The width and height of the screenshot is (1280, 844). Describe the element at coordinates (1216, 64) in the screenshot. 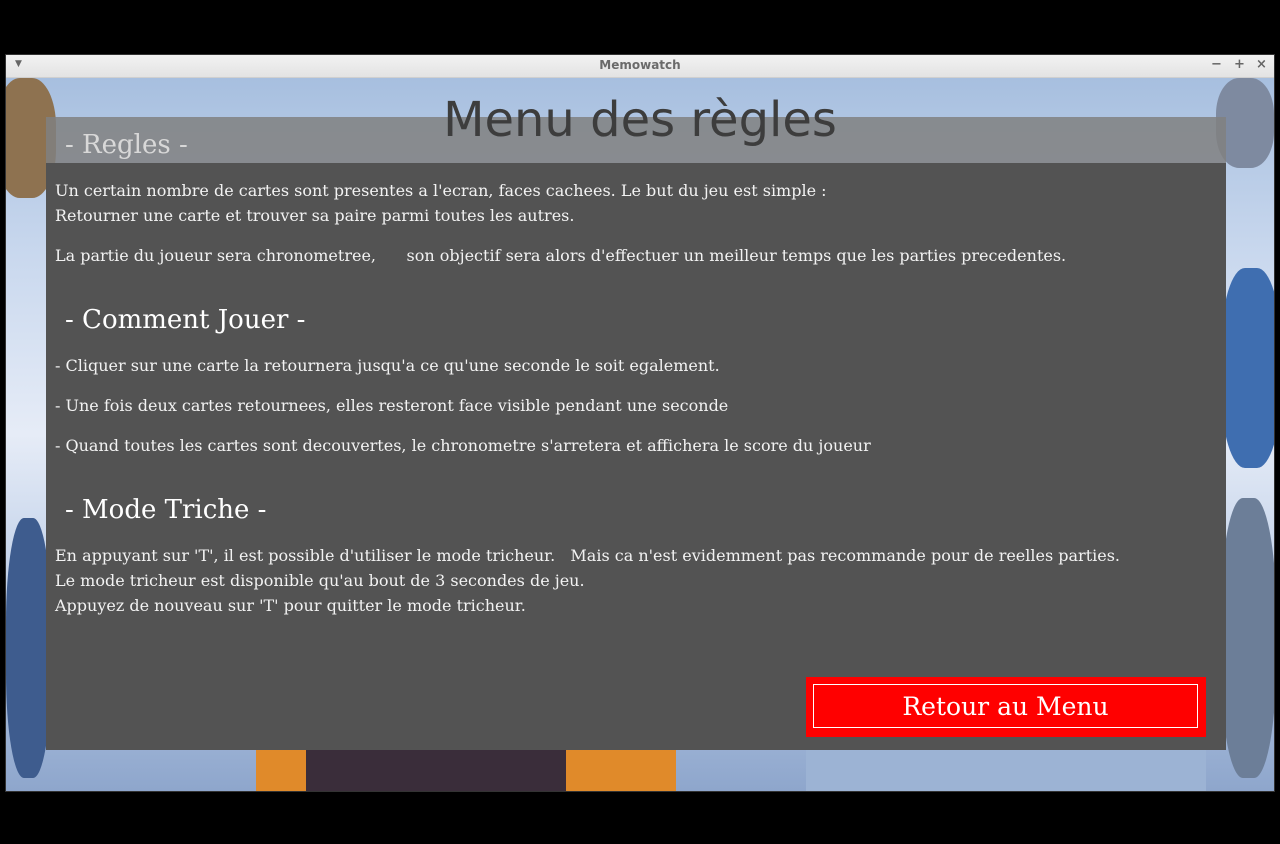

I see `minimize-icon: −` at that location.